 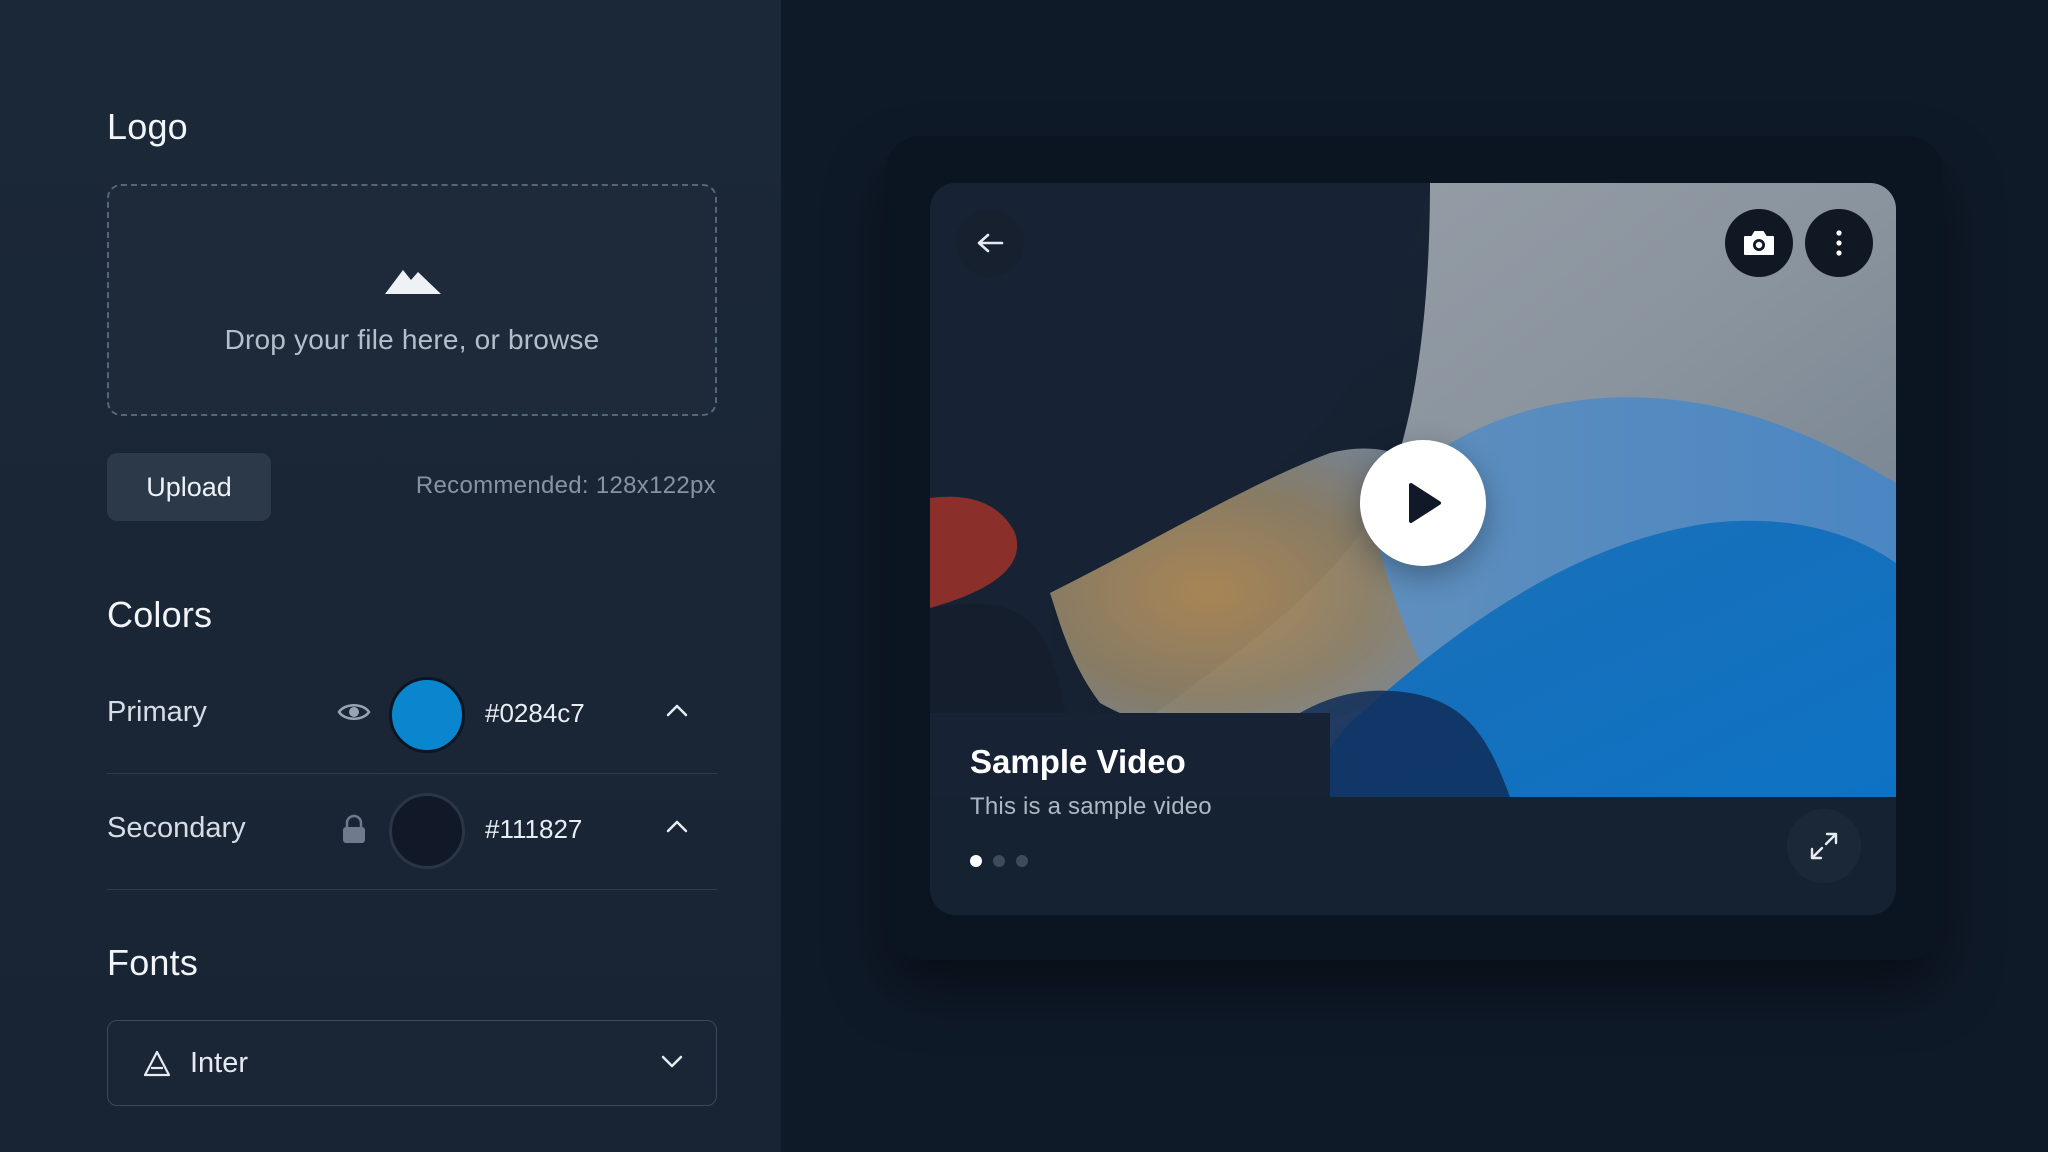 I want to click on logo-section-title: Logo, so click(x=147, y=126).